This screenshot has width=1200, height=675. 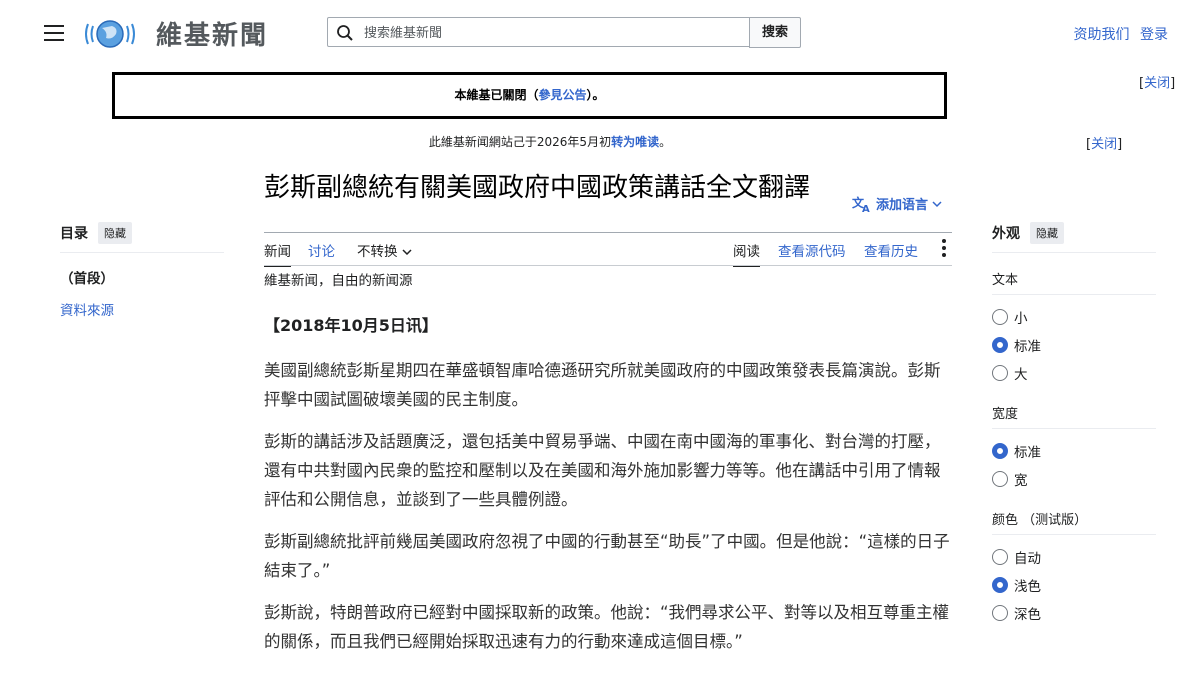 What do you see at coordinates (212, 33) in the screenshot?
I see `site-wordmark: 維基新聞` at bounding box center [212, 33].